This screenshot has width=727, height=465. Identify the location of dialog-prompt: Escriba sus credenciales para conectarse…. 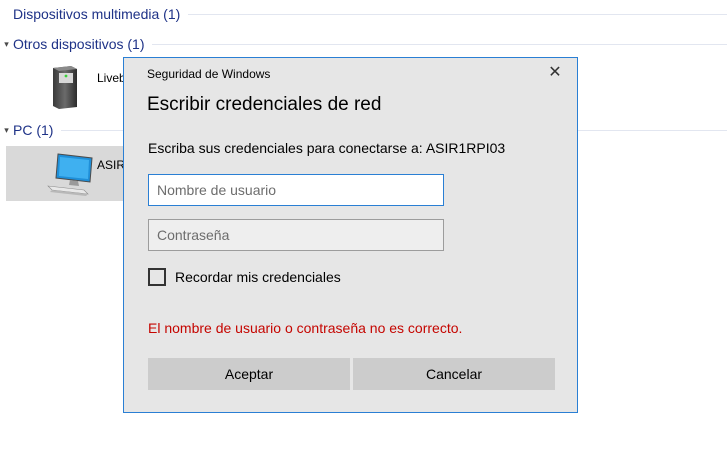
(327, 148).